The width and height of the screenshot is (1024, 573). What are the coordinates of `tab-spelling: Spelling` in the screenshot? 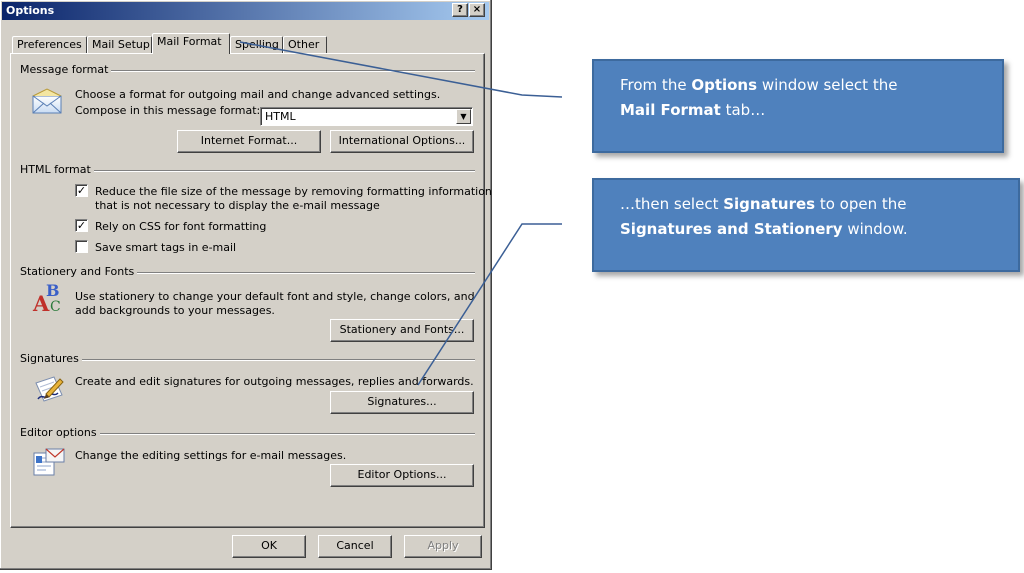 It's located at (256, 44).